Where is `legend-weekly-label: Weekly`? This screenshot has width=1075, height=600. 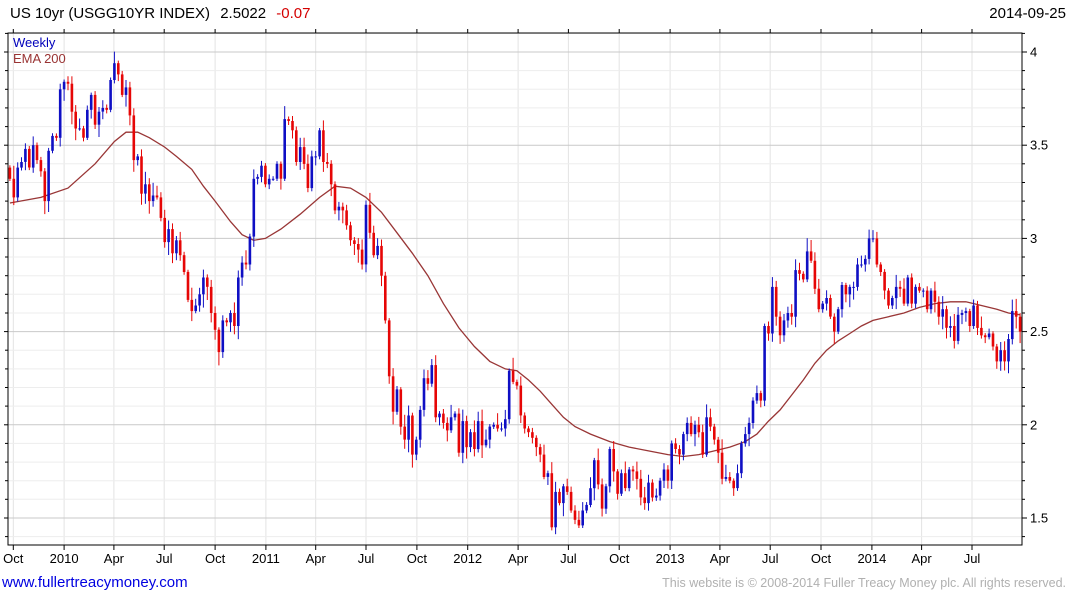 legend-weekly-label: Weekly is located at coordinates (34, 42).